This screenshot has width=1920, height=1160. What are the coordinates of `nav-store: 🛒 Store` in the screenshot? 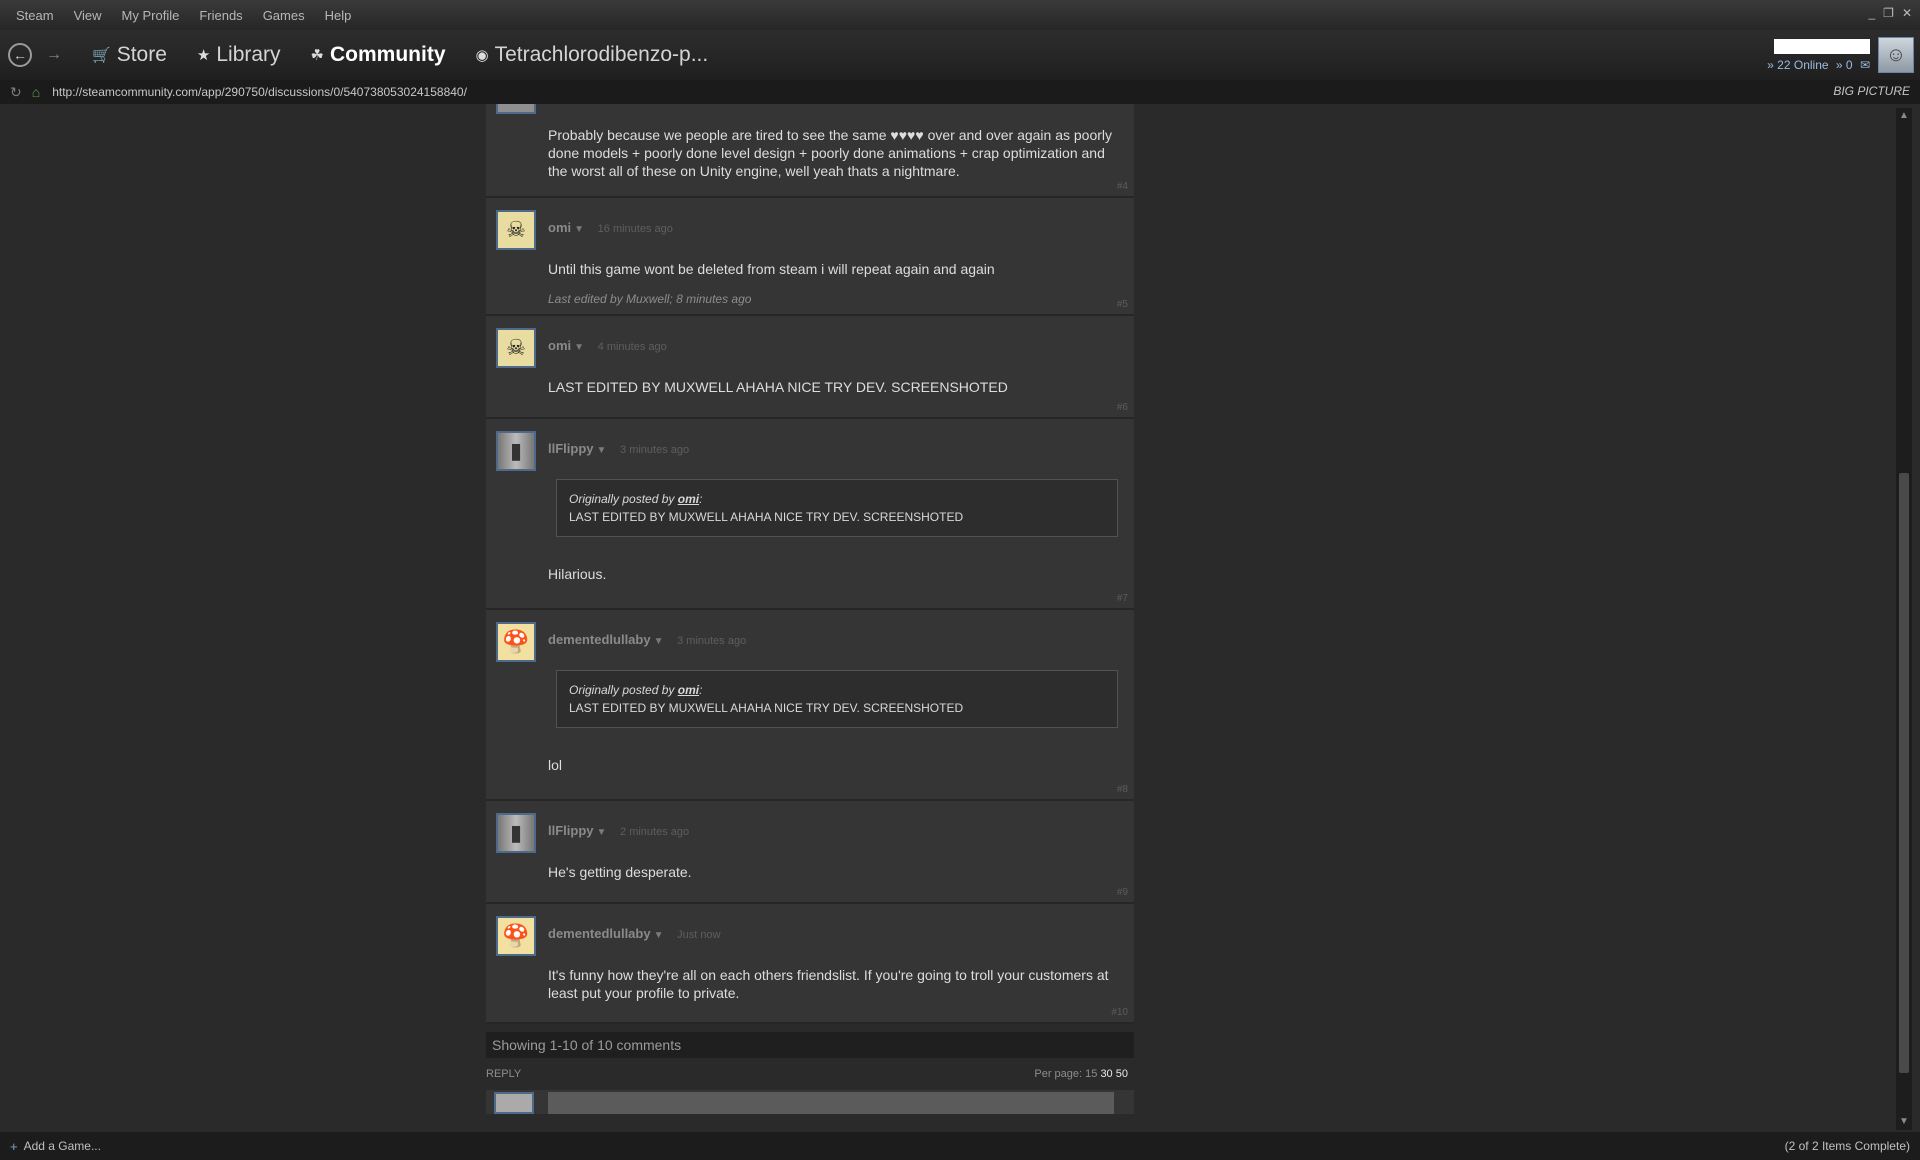 It's located at (129, 55).